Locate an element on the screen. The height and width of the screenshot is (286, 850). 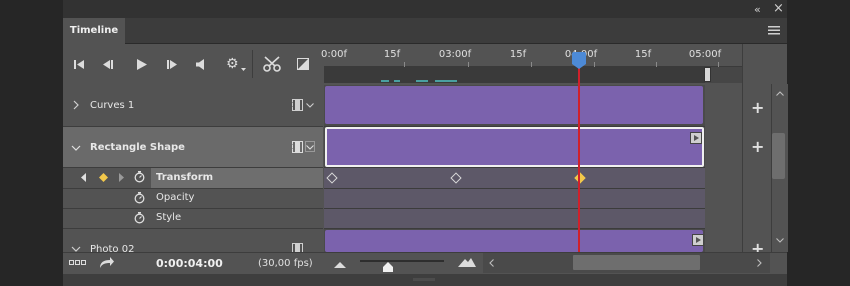
property-name: Opacity is located at coordinates (175, 197).